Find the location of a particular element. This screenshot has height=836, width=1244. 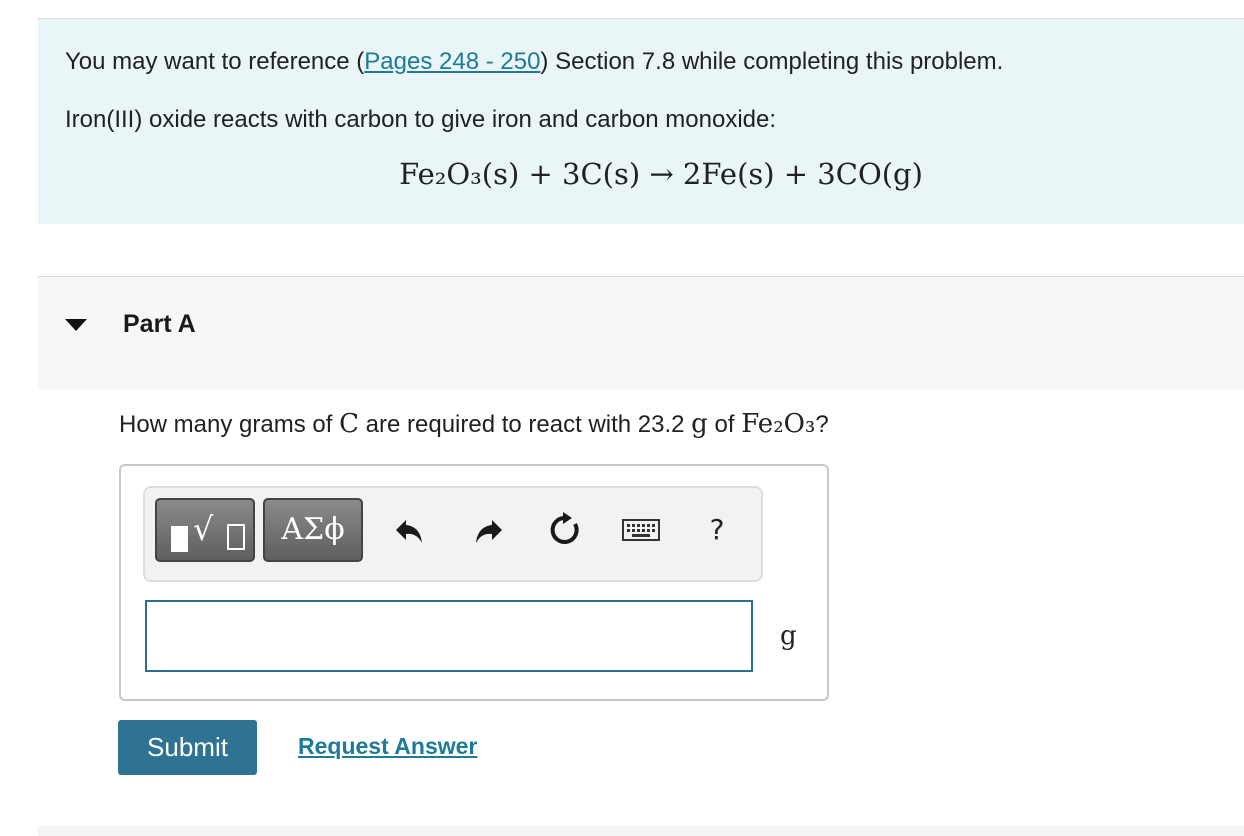

next-section-edge is located at coordinates (641, 831).